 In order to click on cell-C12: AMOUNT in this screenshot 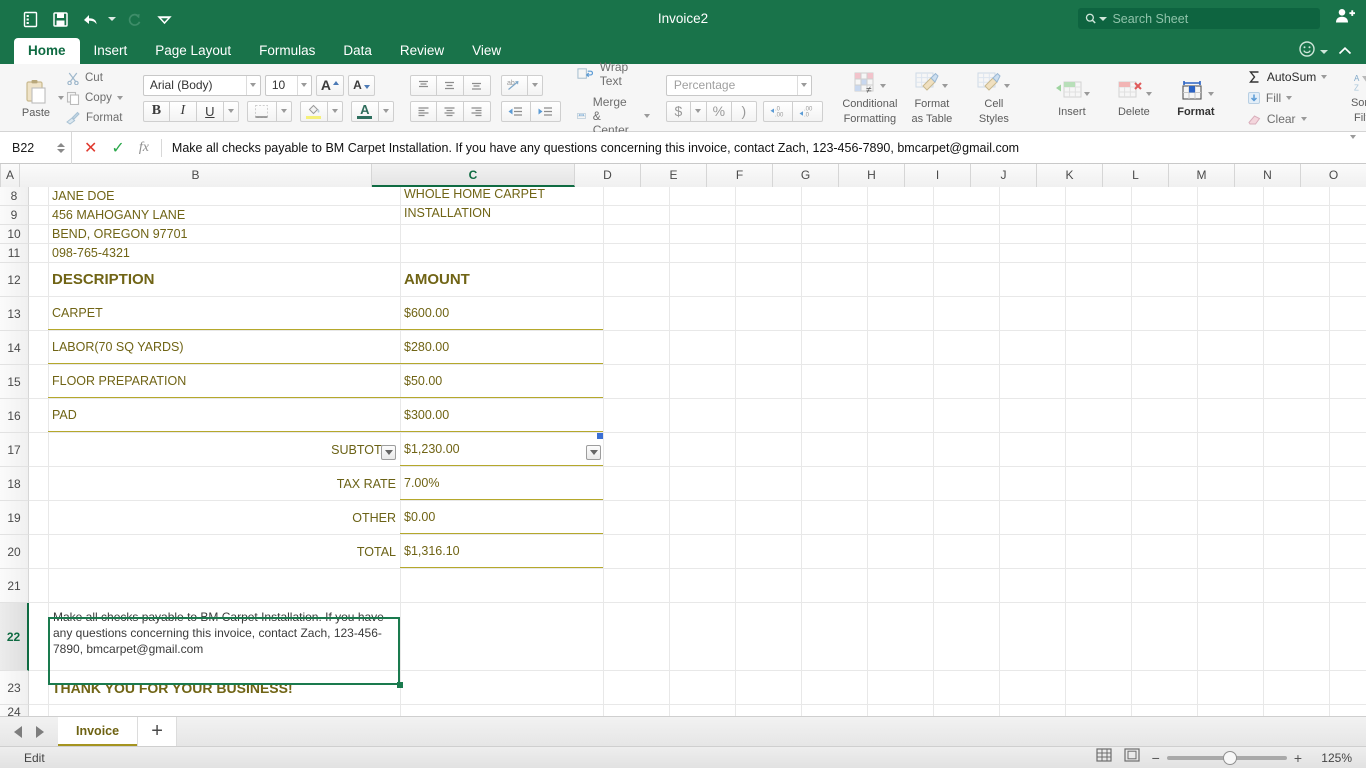, I will do `click(501, 279)`.